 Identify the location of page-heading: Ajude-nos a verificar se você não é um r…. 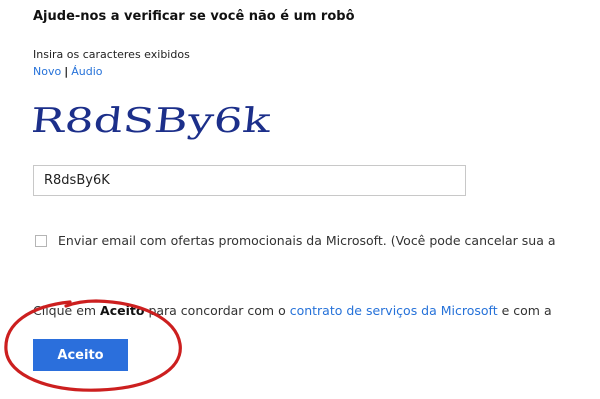
(194, 16).